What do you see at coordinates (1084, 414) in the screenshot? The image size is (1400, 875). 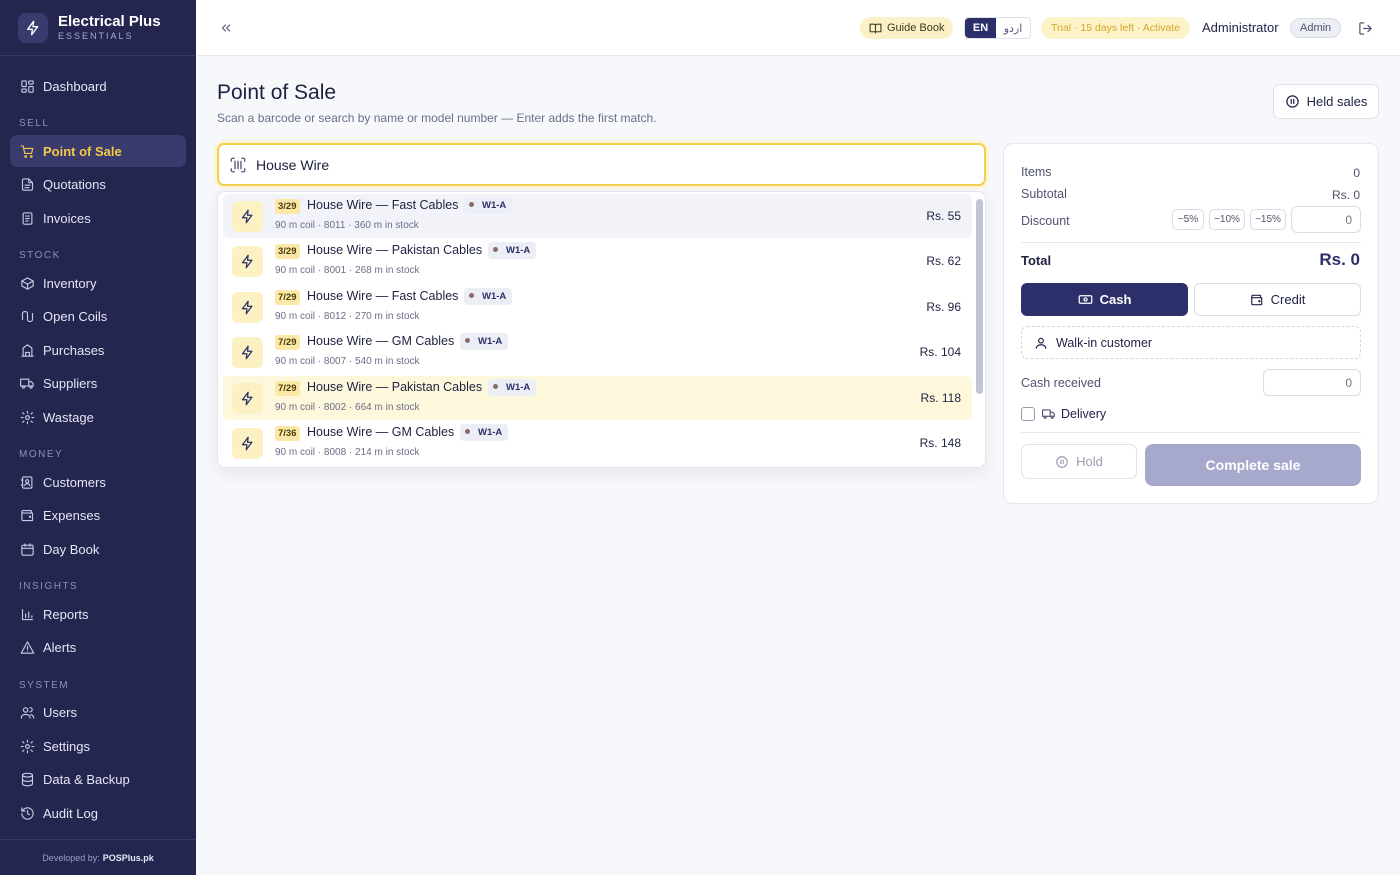 I see `delivery-label: Delivery` at bounding box center [1084, 414].